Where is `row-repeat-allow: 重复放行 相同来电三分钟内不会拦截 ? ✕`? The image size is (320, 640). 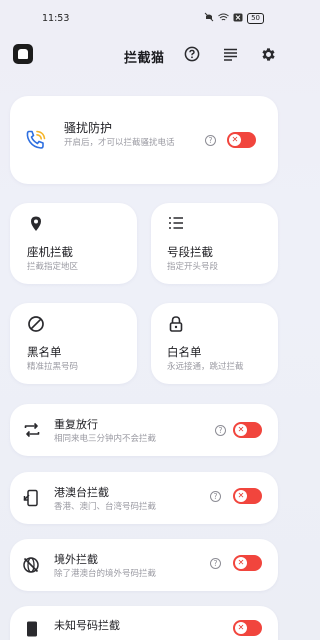 row-repeat-allow: 重复放行 相同来电三分钟内不会拦截 ? ✕ is located at coordinates (144, 430).